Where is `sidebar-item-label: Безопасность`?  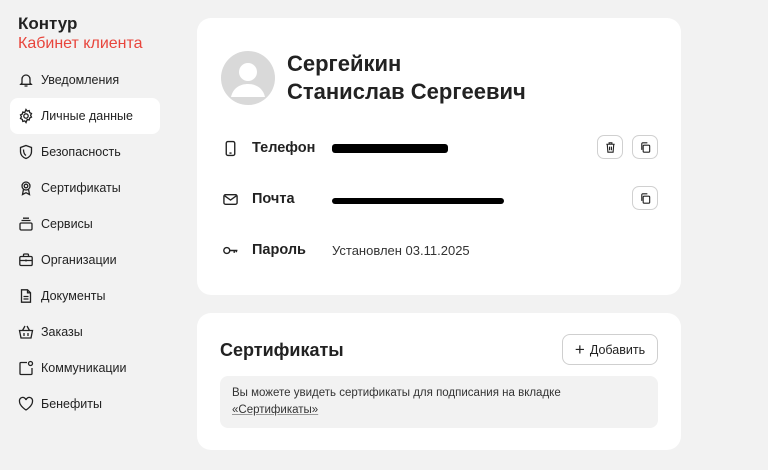 sidebar-item-label: Безопасность is located at coordinates (81, 152).